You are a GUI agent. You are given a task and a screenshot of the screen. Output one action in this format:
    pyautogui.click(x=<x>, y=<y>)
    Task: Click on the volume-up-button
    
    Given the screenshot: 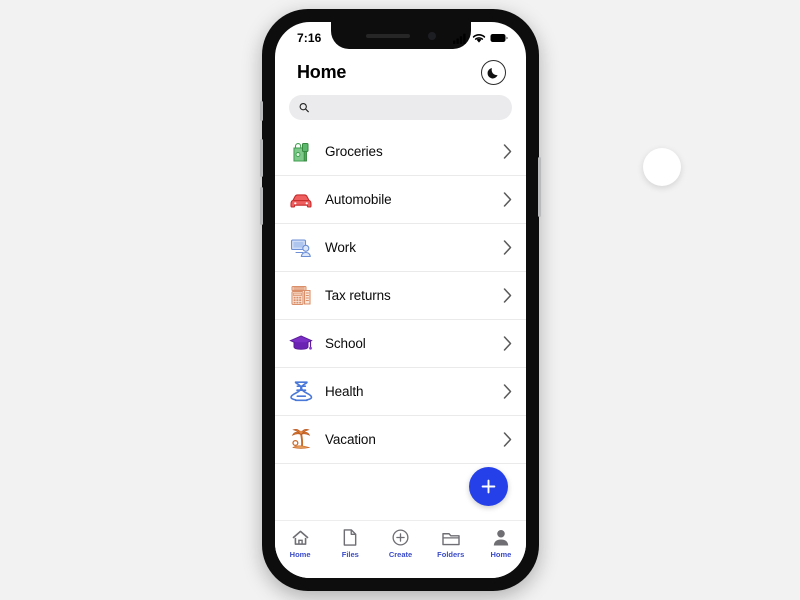 What is the action you would take?
    pyautogui.click(x=261, y=158)
    